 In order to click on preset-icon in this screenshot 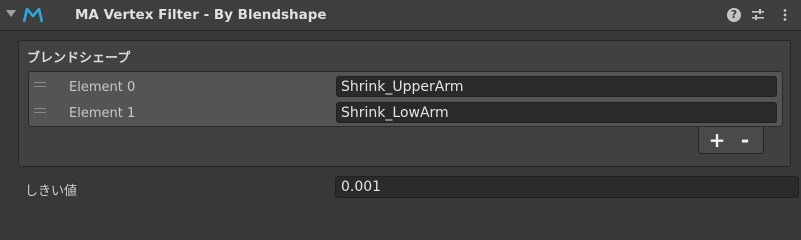, I will do `click(758, 15)`.